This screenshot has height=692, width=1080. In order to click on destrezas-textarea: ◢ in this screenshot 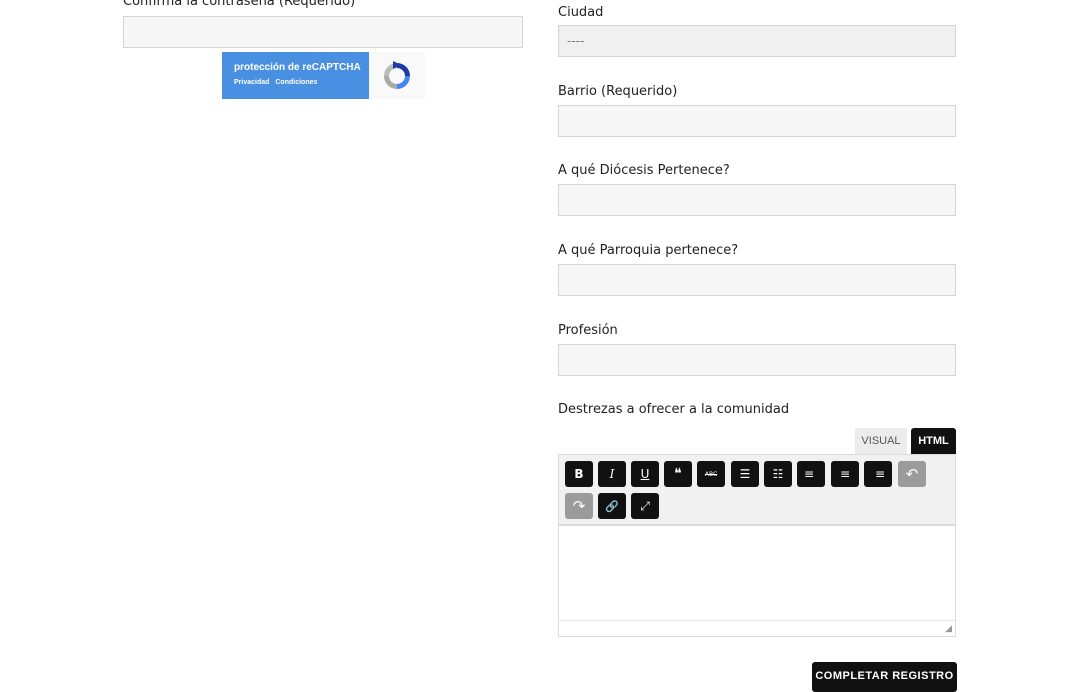, I will do `click(757, 581)`.